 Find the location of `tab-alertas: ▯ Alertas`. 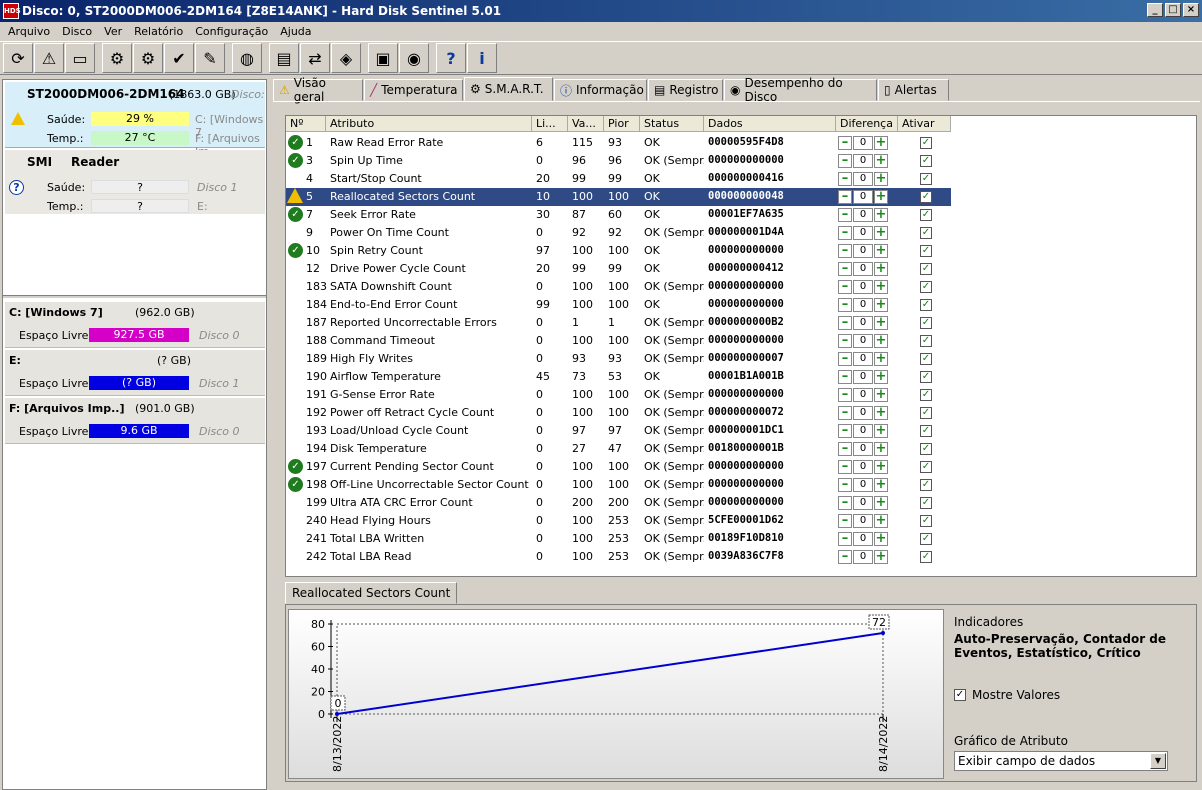

tab-alertas: ▯ Alertas is located at coordinates (913, 90).